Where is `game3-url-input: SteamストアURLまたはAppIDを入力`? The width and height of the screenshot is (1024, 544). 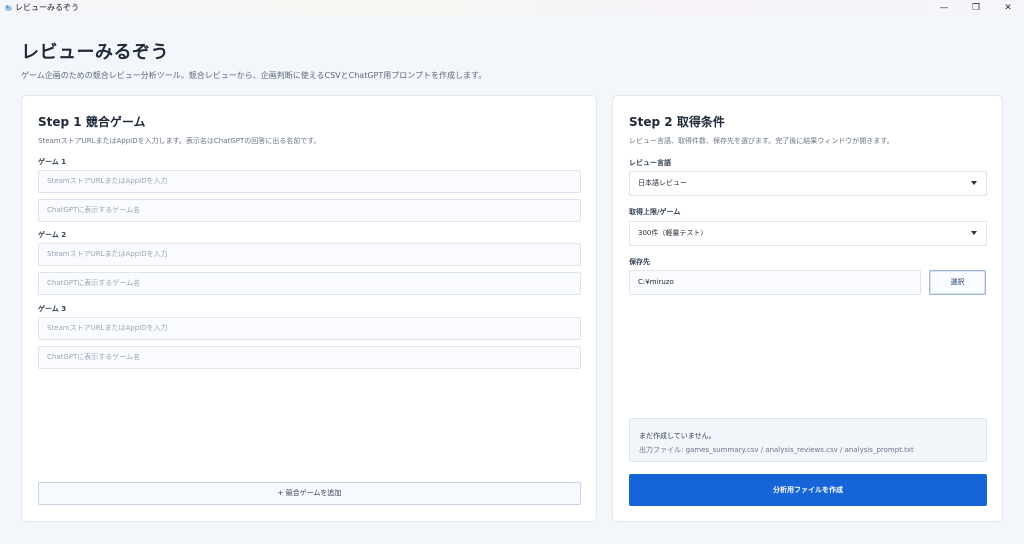 game3-url-input: SteamストアURLまたはAppIDを入力 is located at coordinates (309, 328).